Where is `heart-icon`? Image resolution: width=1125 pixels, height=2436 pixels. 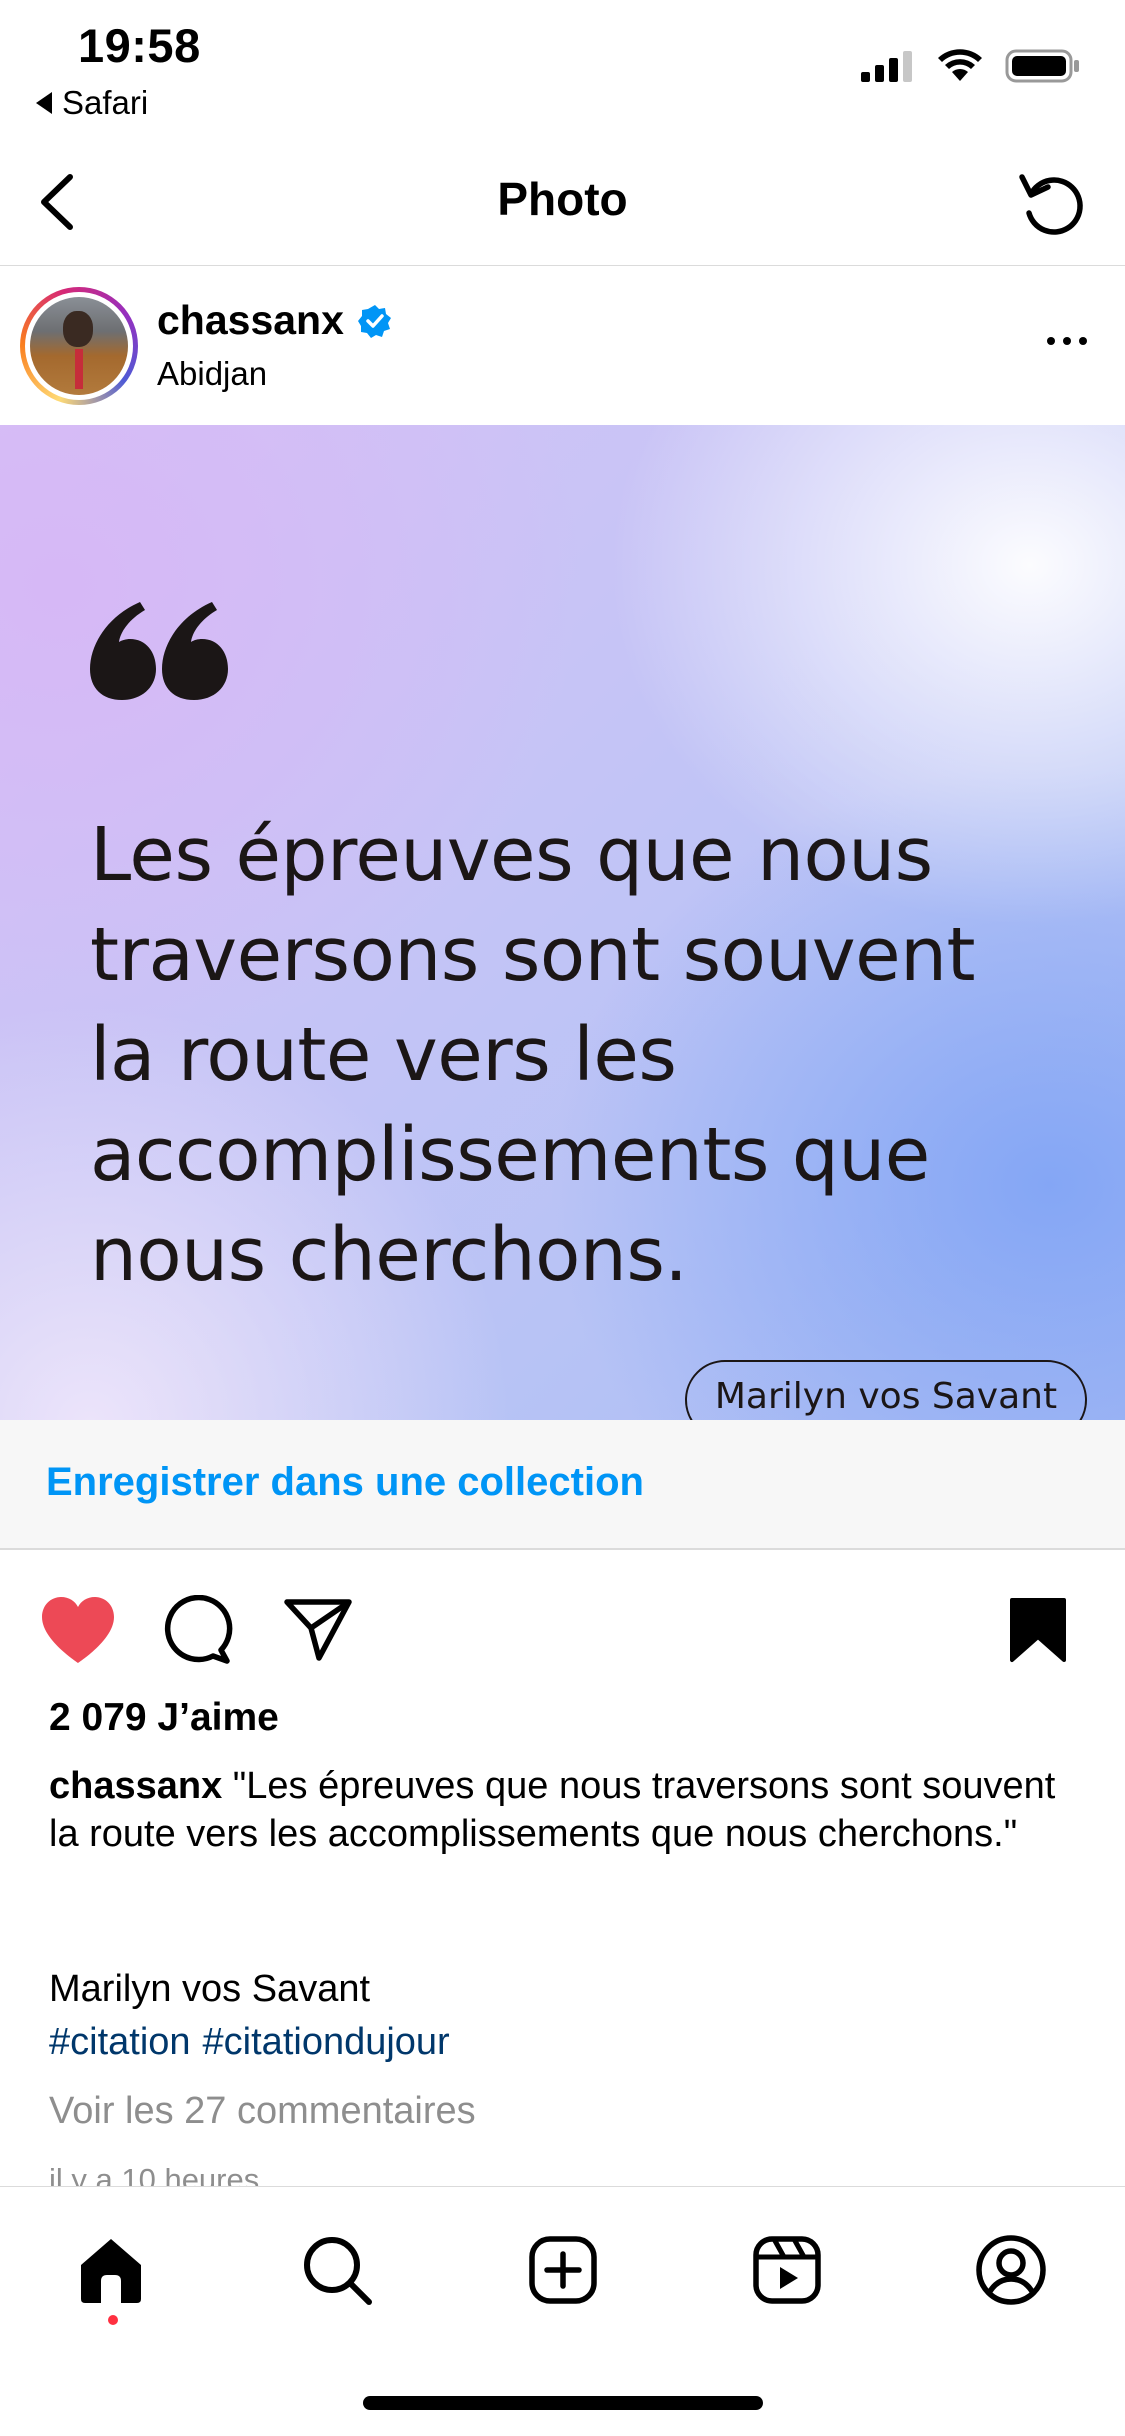 heart-icon is located at coordinates (78, 1630).